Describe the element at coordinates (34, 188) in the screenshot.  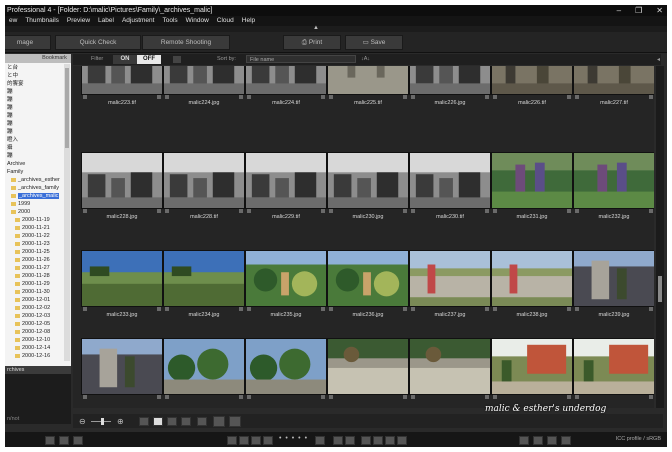
I see `tree-item: _archives_family` at that location.